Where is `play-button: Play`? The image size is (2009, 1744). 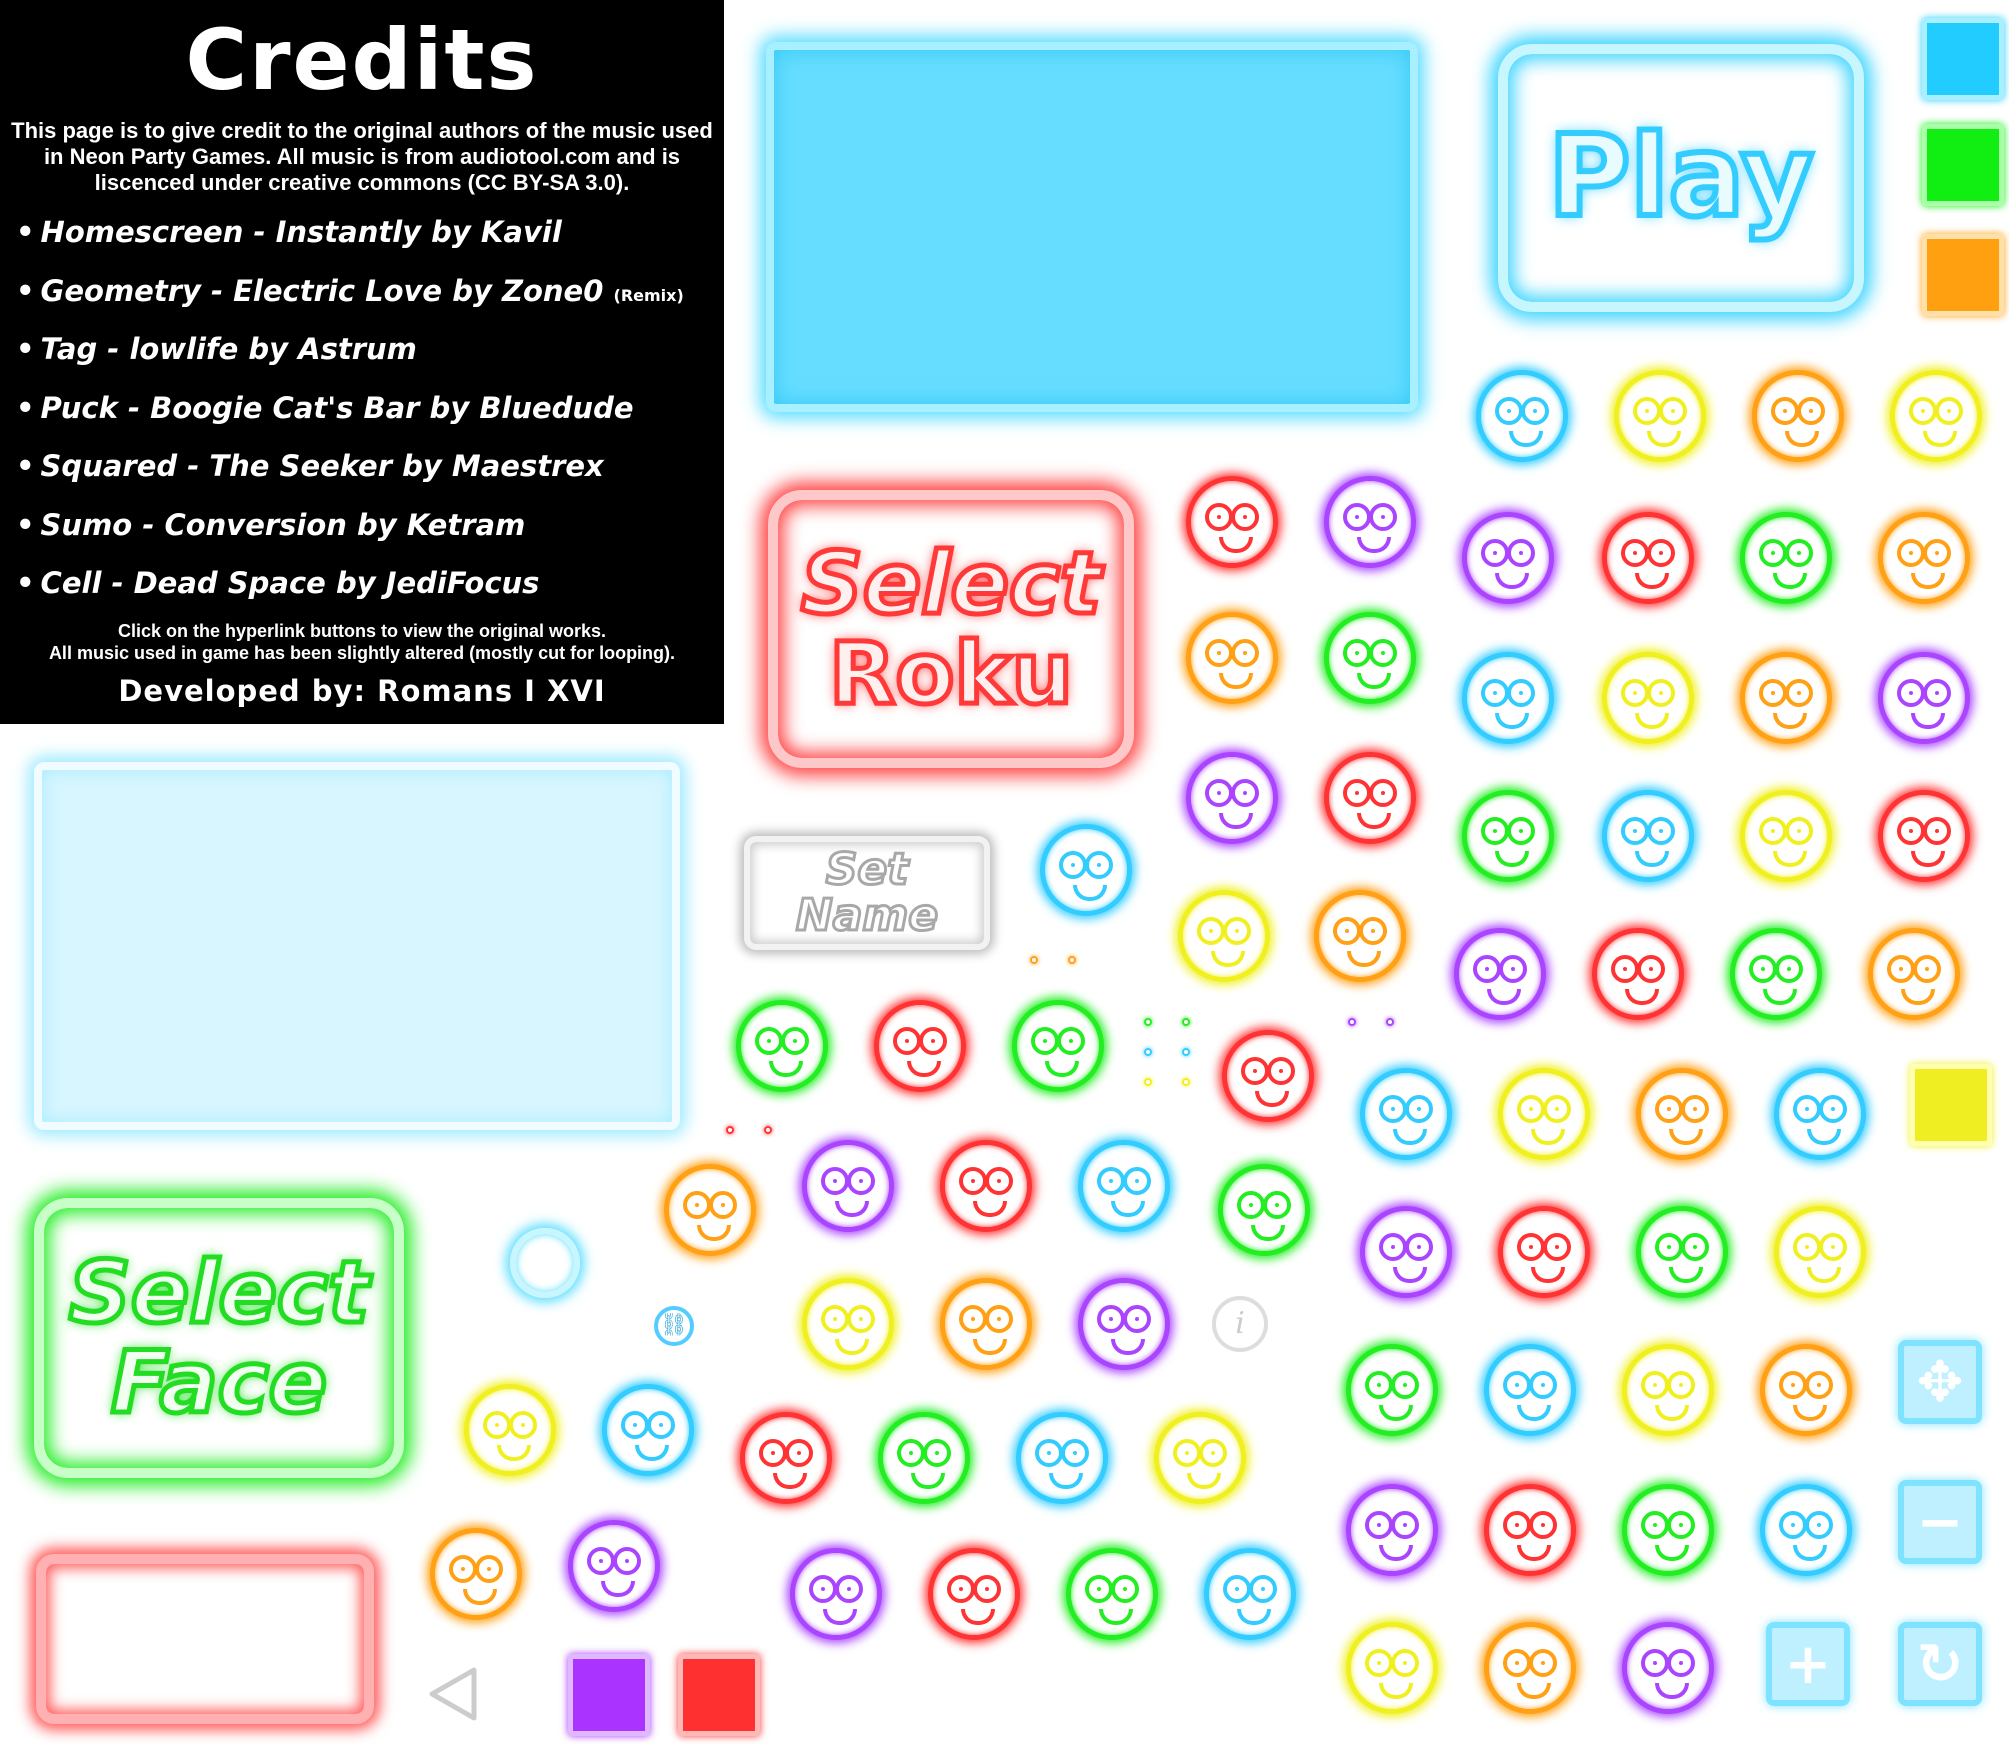
play-button: Play is located at coordinates (1681, 178).